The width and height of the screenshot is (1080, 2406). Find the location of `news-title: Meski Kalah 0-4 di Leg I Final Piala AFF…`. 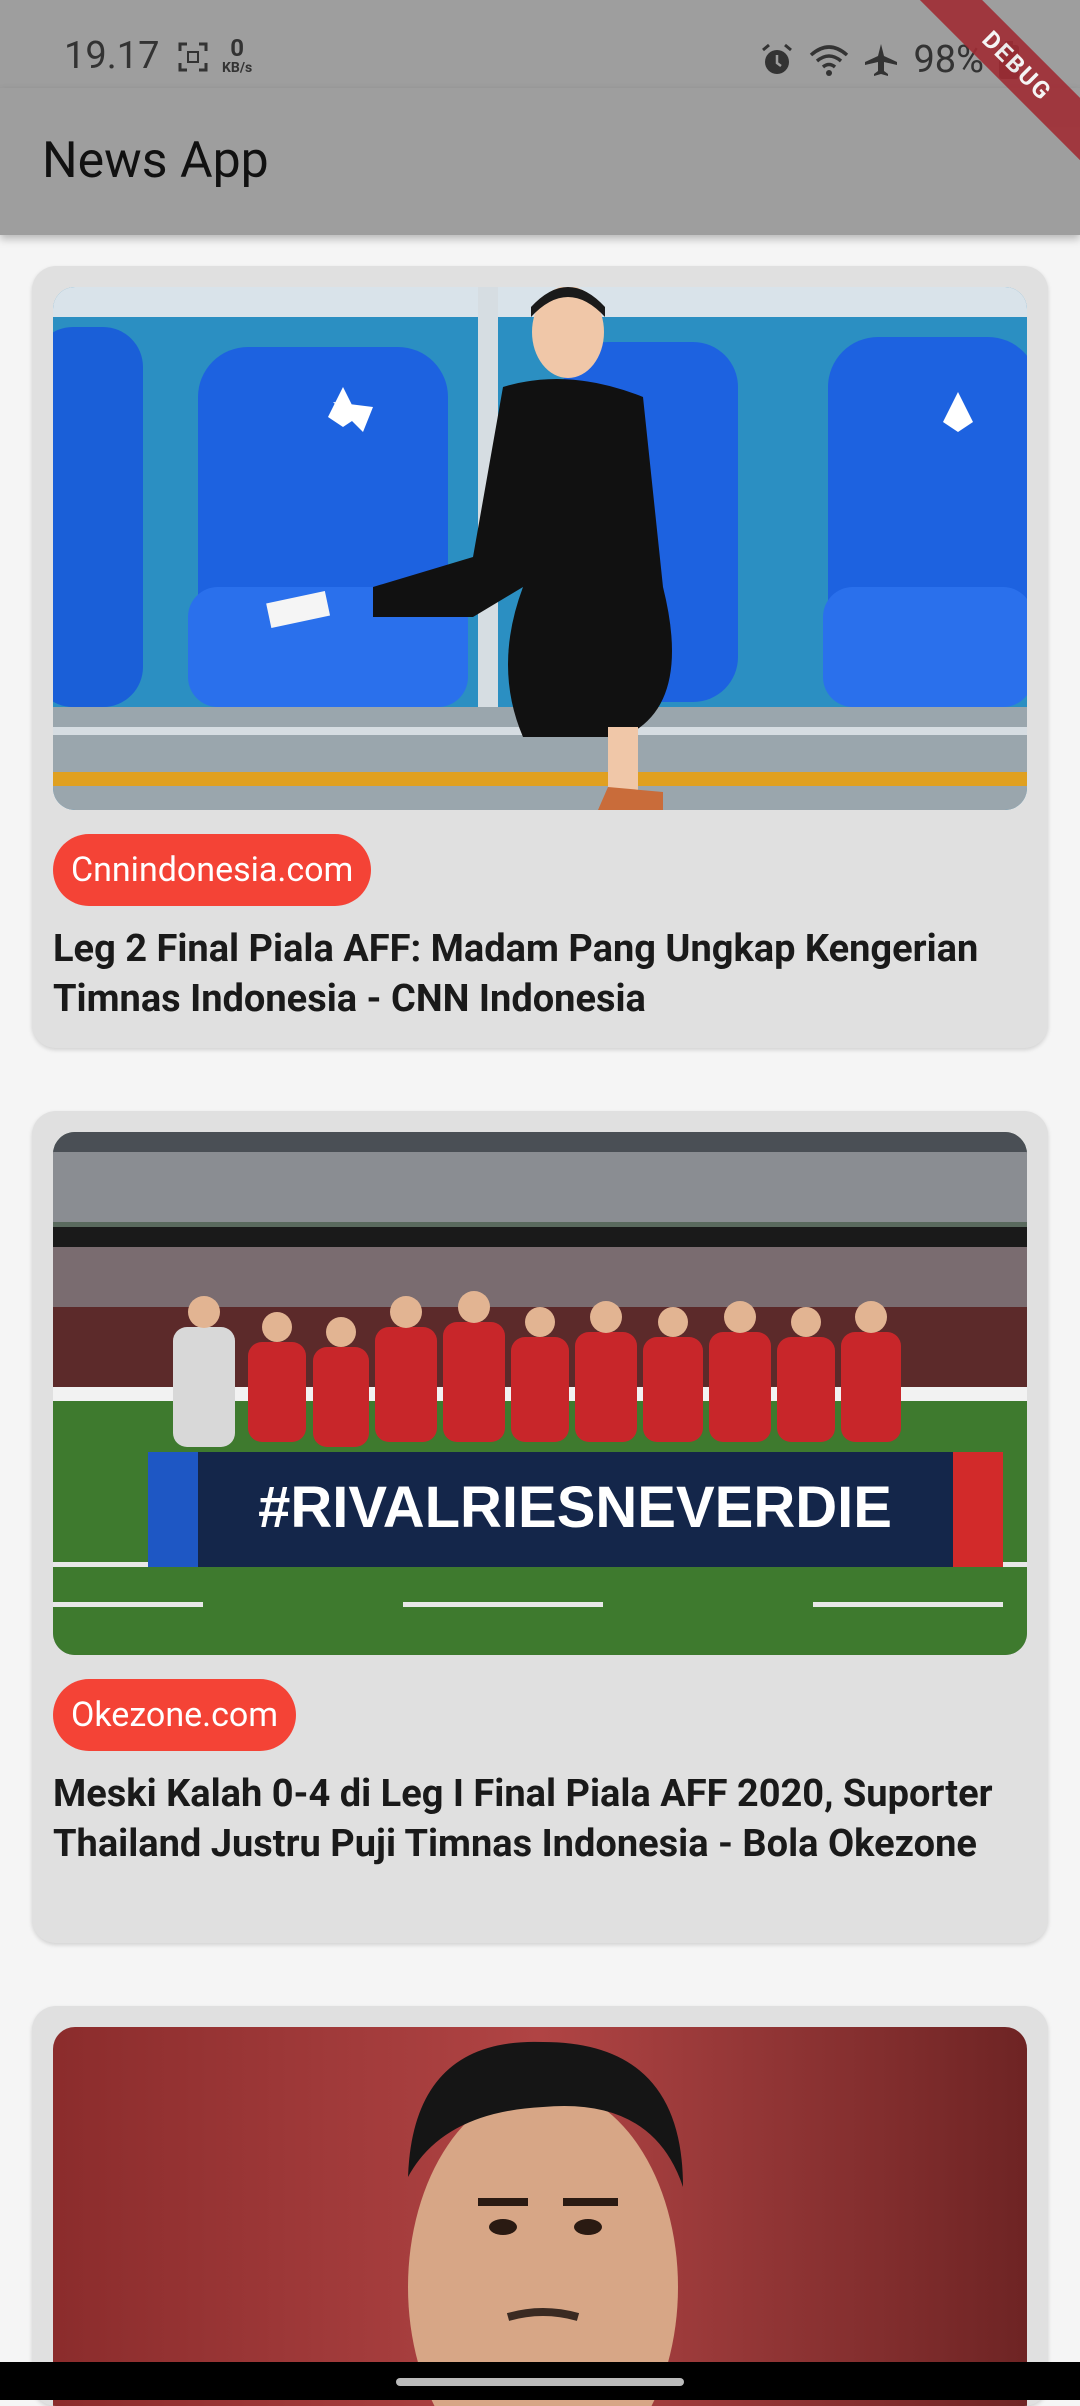

news-title: Meski Kalah 0-4 di Leg I Final Piala AFF… is located at coordinates (523, 1819).